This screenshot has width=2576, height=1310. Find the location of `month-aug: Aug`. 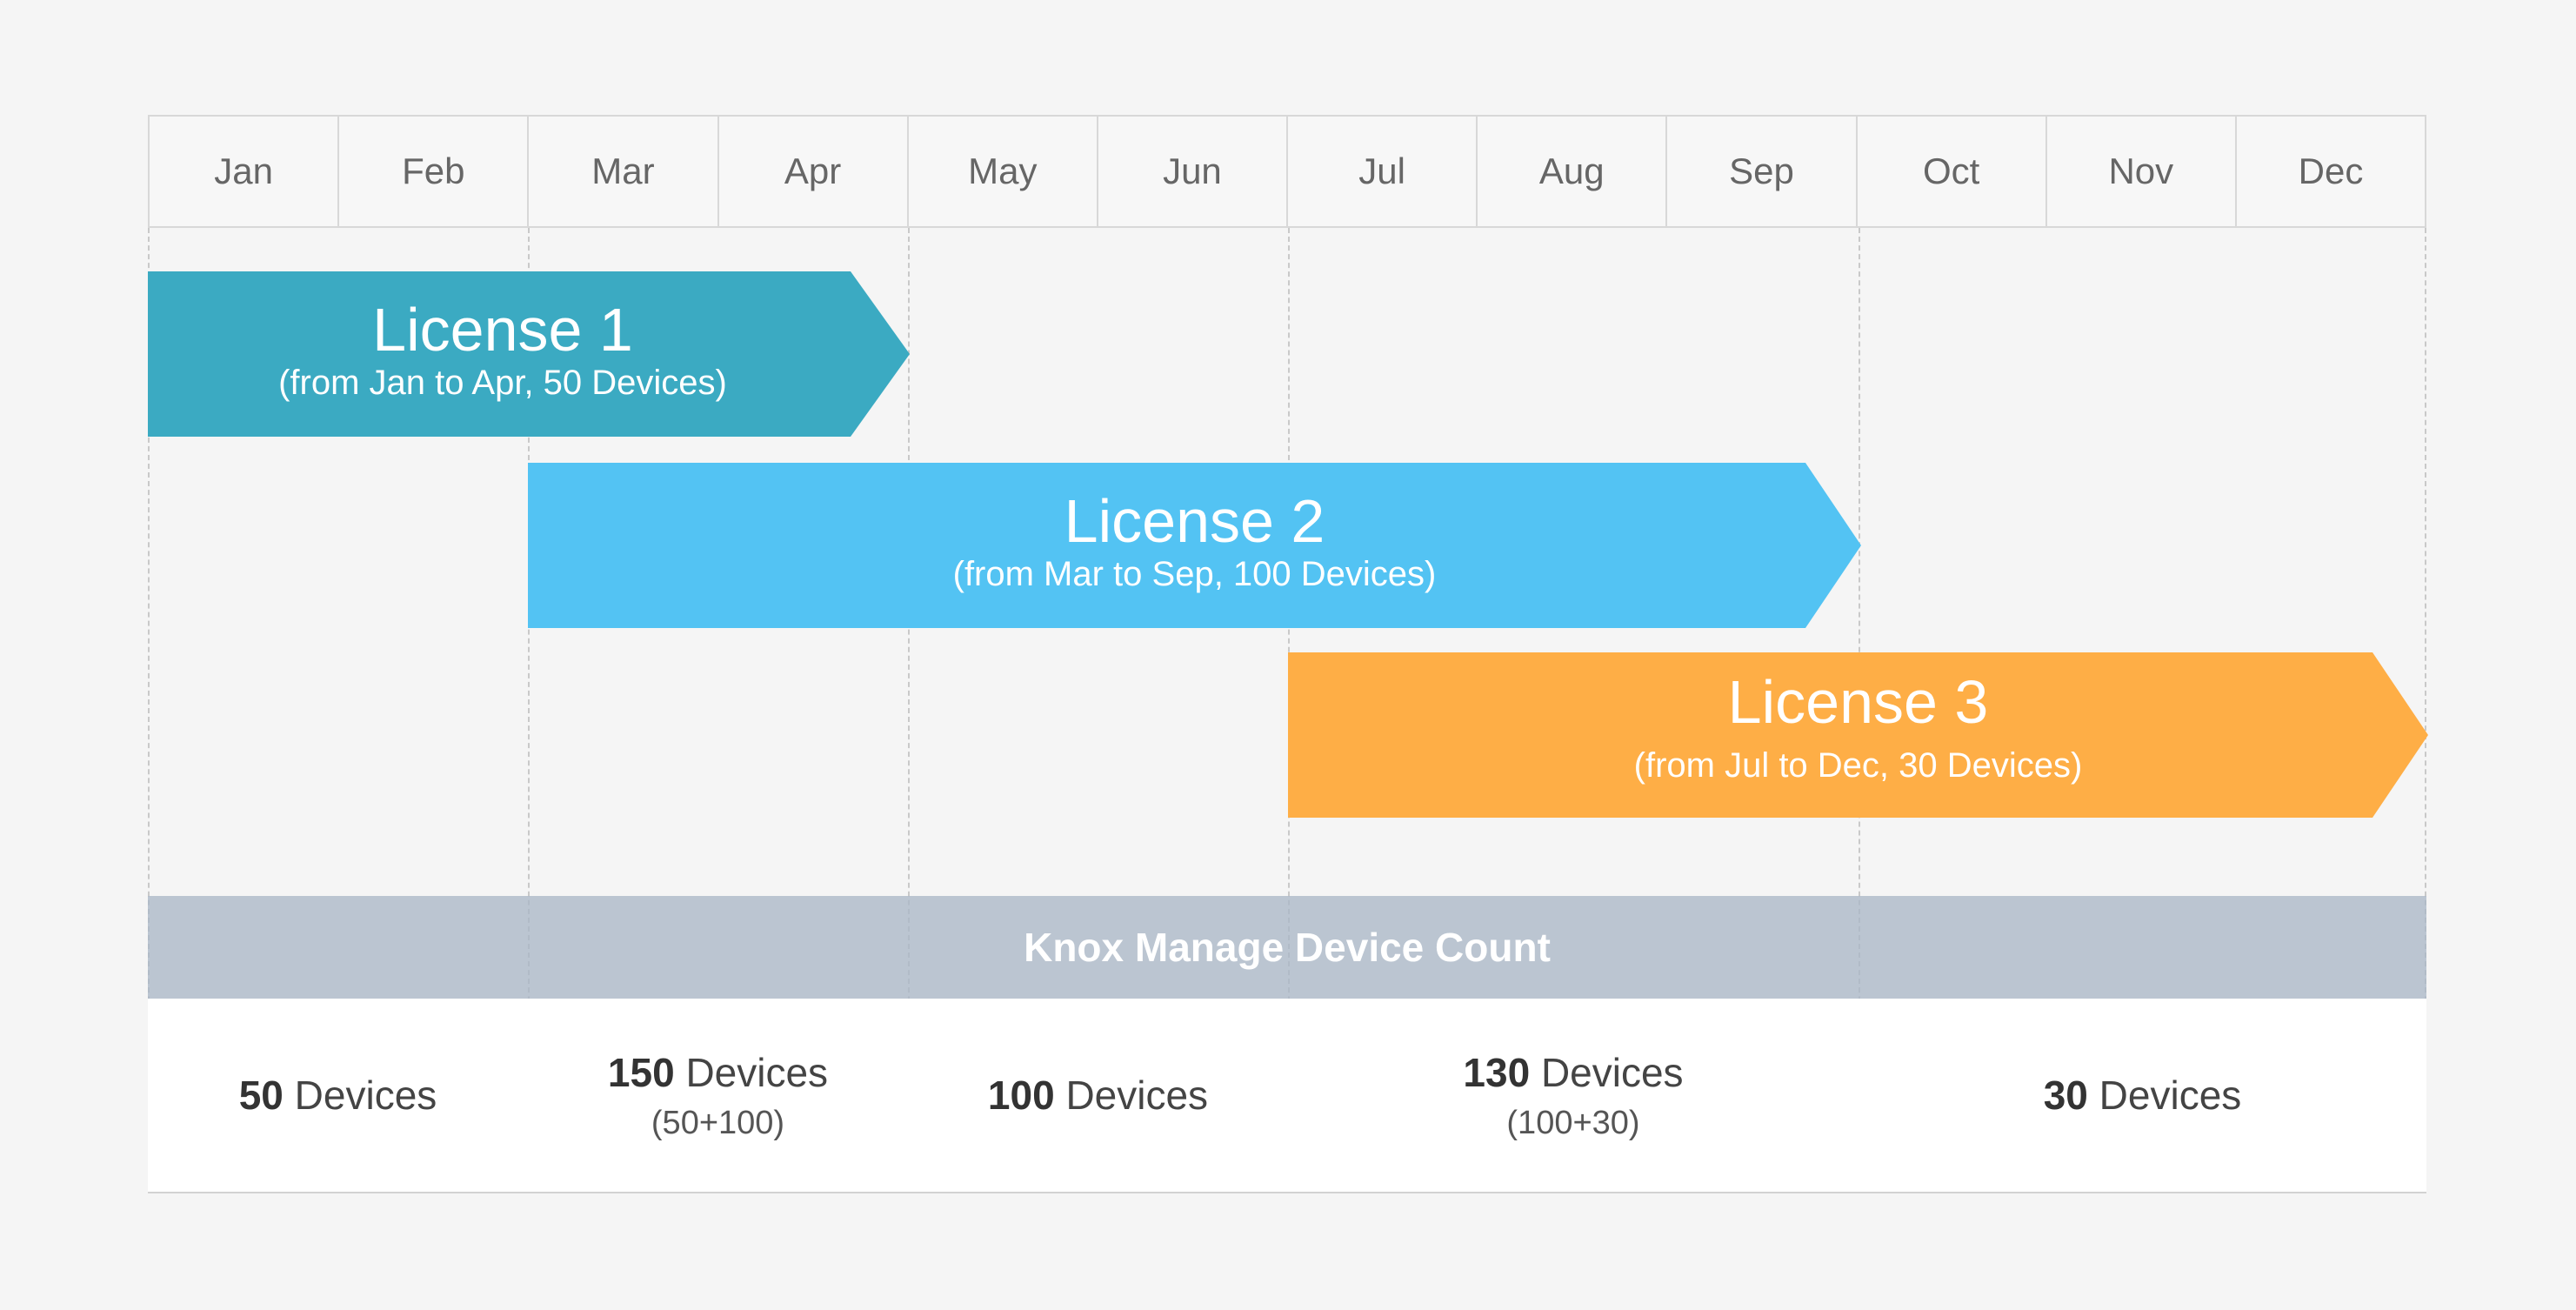

month-aug: Aug is located at coordinates (1573, 171).